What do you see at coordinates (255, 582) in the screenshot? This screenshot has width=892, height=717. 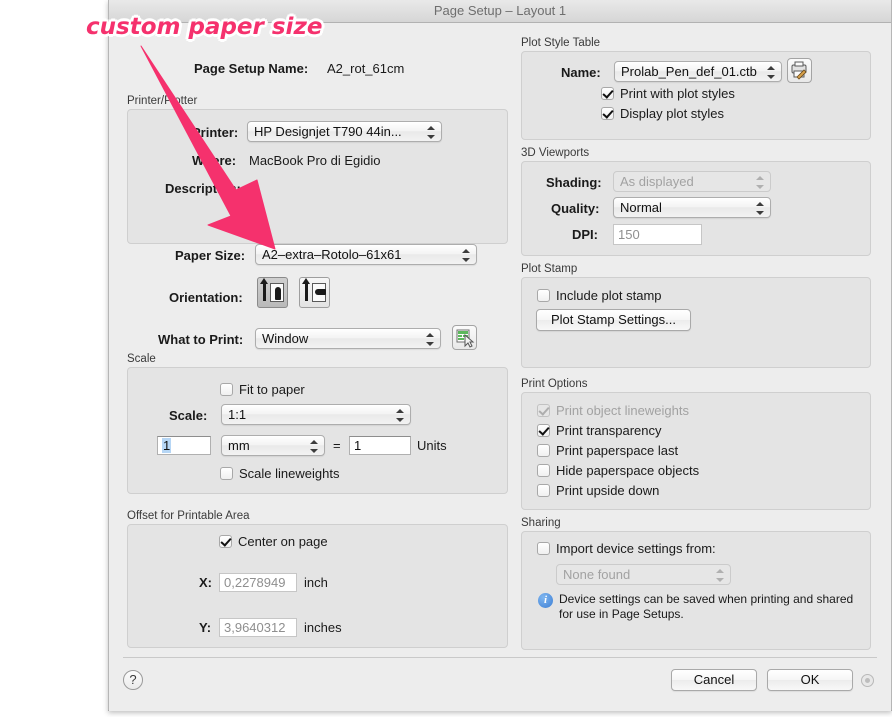 I see `offset-x-value: 0,2278949` at bounding box center [255, 582].